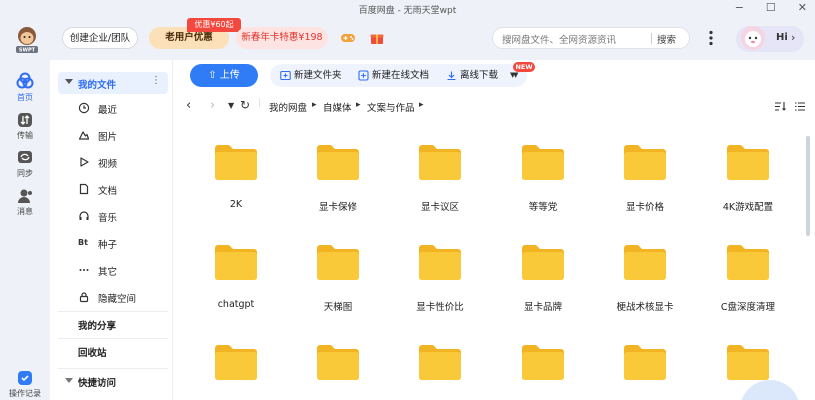 This screenshot has height=400, width=815. What do you see at coordinates (808, 186) in the screenshot?
I see `scrollbar` at bounding box center [808, 186].